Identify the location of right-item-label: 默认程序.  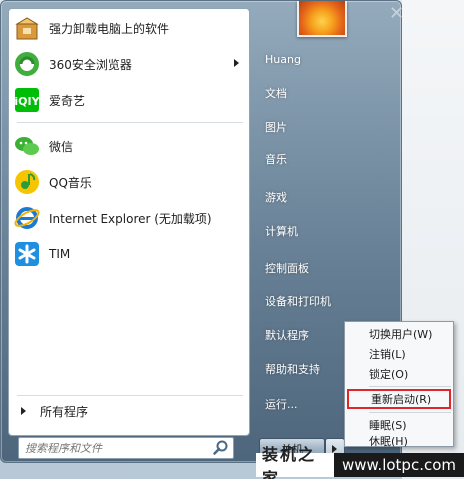
(287, 335).